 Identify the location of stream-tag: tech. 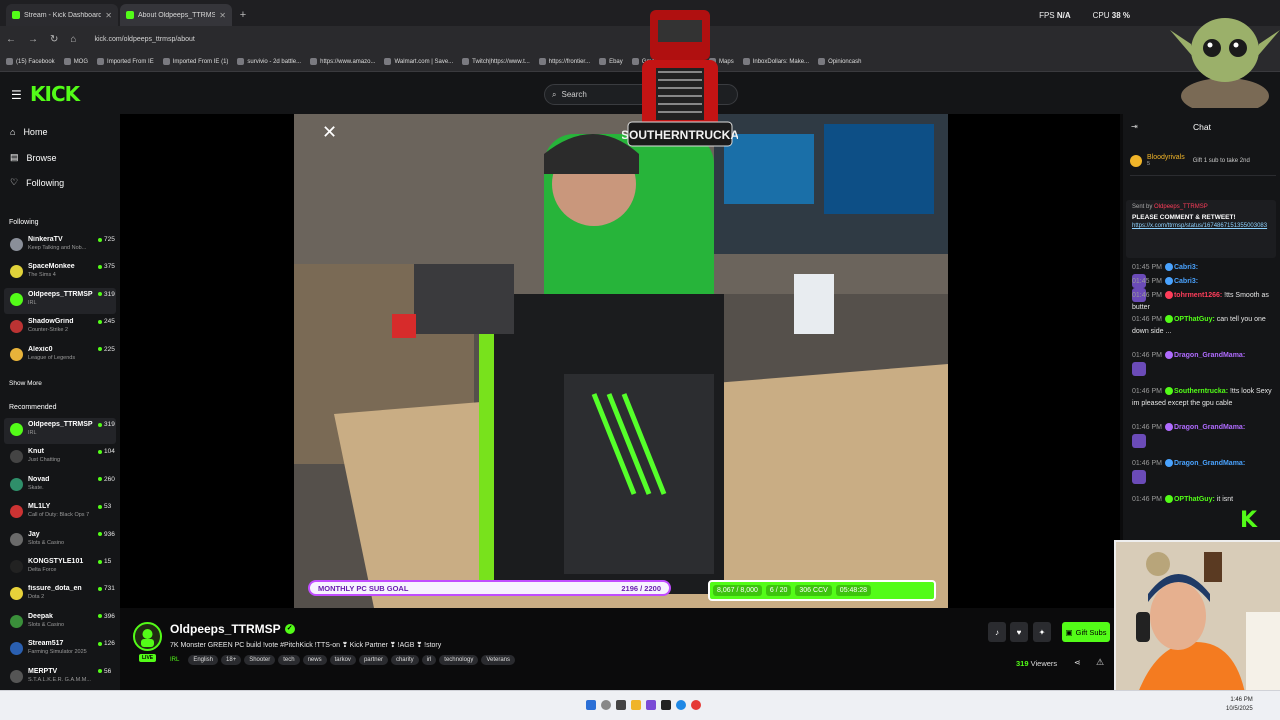
(289, 660).